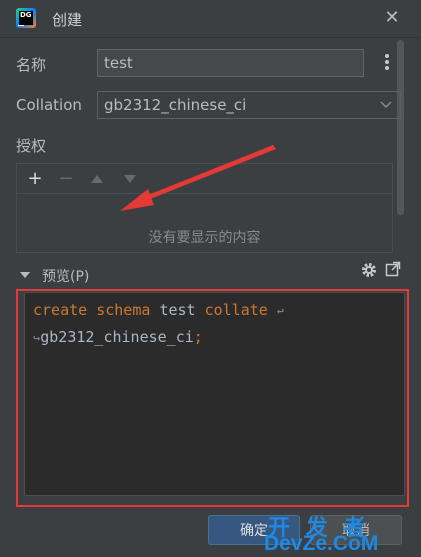 This screenshot has width=421, height=557. Describe the element at coordinates (210, 19) in the screenshot. I see `title-bar: DG 创建 ✕` at that location.